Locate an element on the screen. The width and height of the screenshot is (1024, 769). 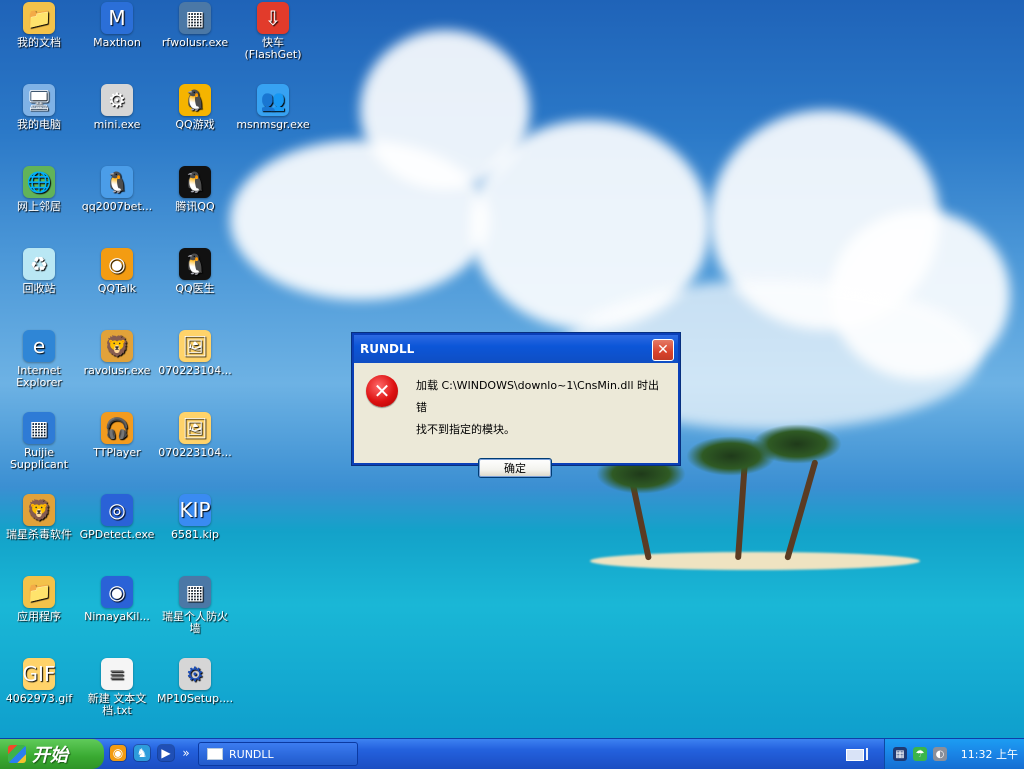
quicklaunch-1-icon: ◉ is located at coordinates (118, 753).